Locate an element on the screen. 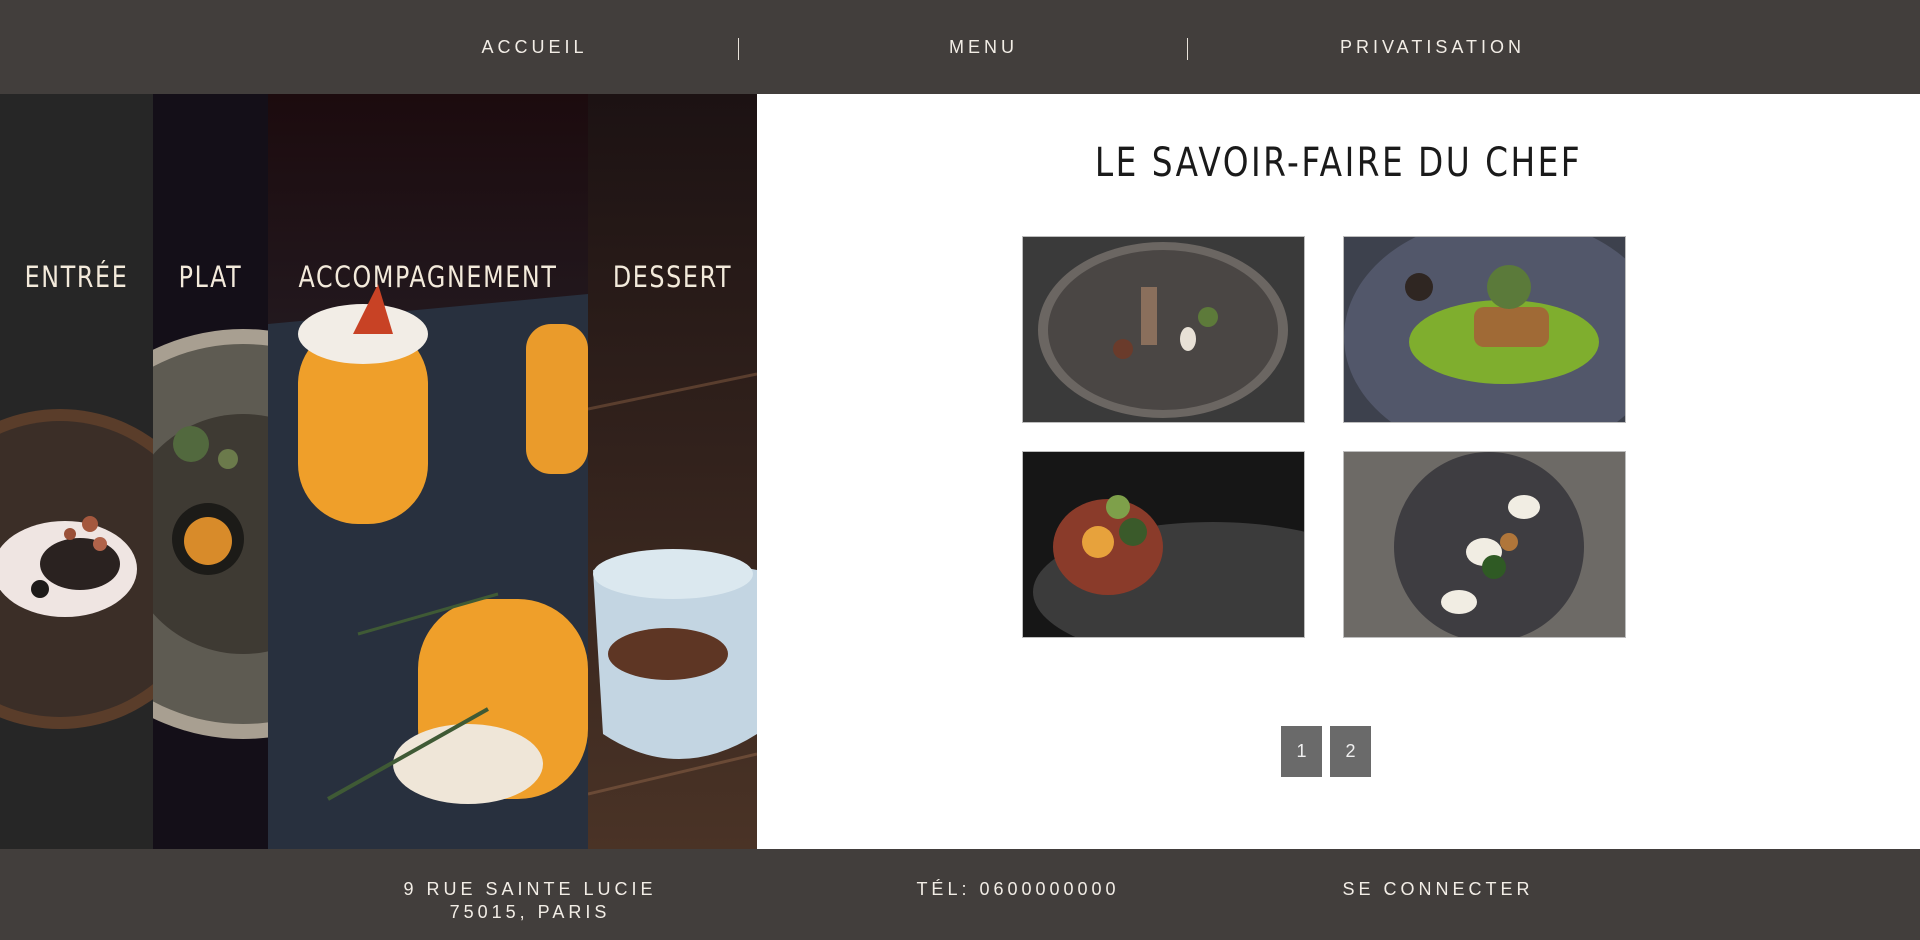 The image size is (1920, 940). category-label-entree: ENTRÉE is located at coordinates (76, 277).